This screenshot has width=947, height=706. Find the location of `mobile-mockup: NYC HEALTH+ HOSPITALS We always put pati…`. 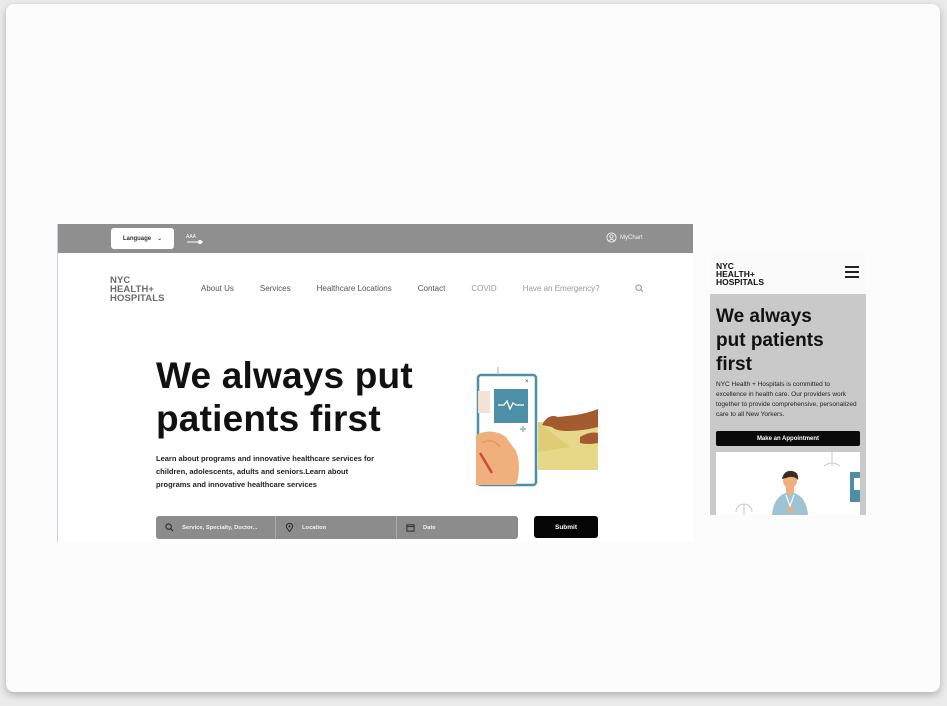

mobile-mockup: NYC HEALTH+ HOSPITALS We always put pati… is located at coordinates (788, 383).